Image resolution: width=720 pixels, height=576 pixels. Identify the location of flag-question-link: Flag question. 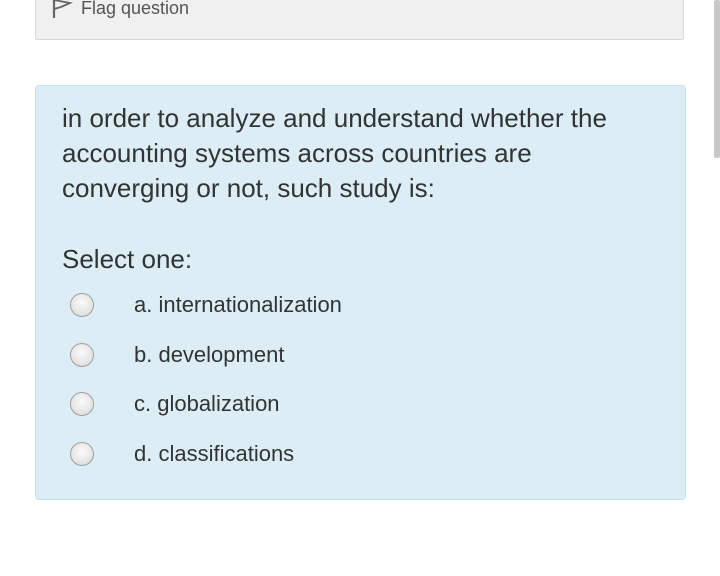
(120, 9).